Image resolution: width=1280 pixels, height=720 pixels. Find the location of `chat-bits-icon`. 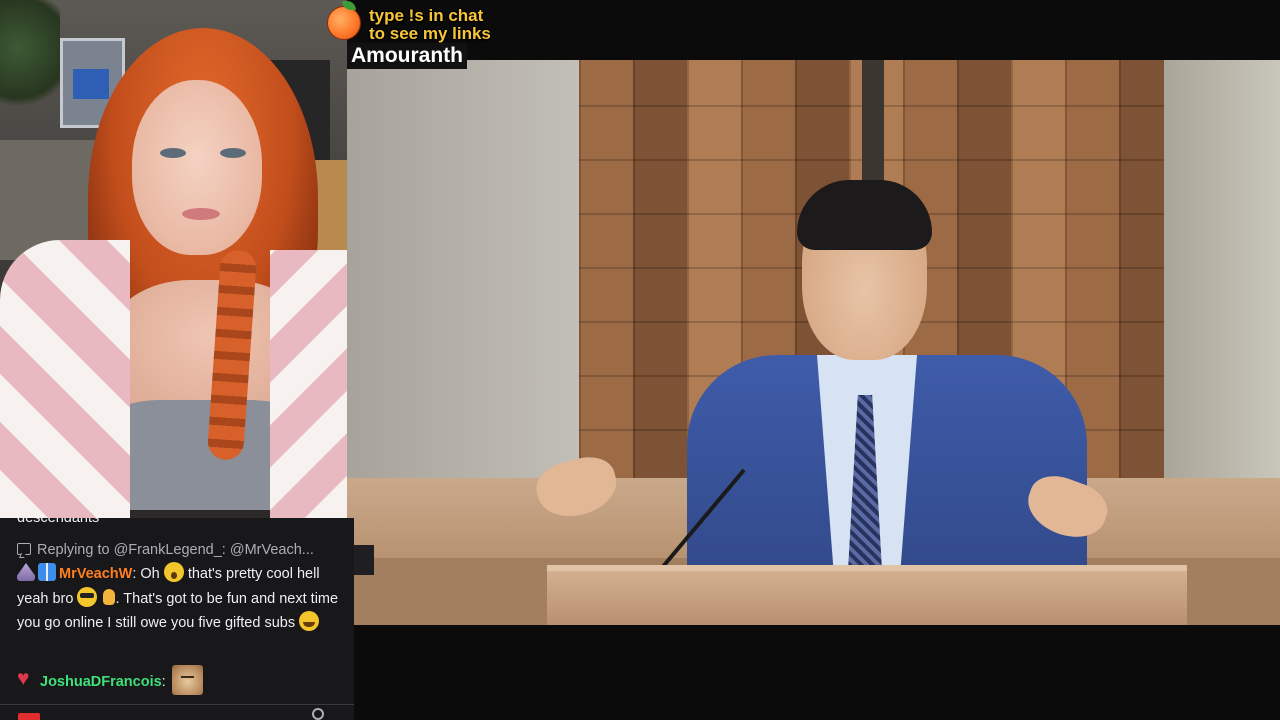

chat-bits-icon is located at coordinates (29, 716).